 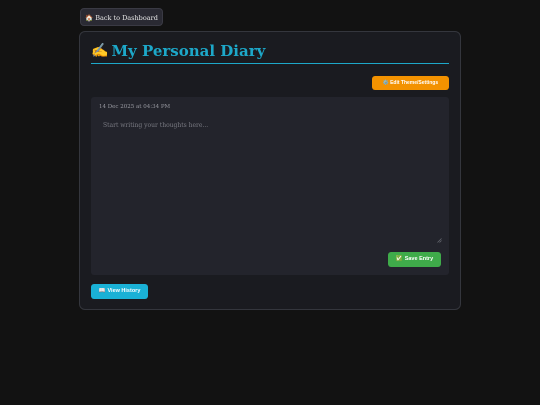 I want to click on view-history-button: 📖 View History, so click(x=119, y=291).